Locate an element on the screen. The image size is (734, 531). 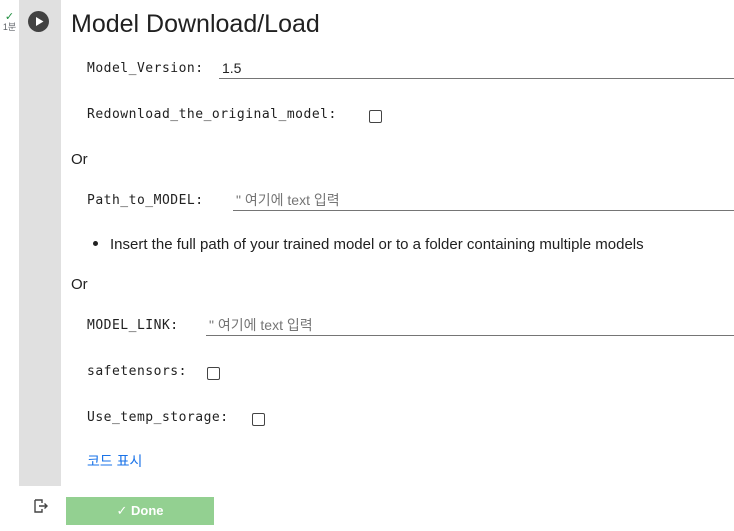
execution-time: 1분 is located at coordinates (9, 27).